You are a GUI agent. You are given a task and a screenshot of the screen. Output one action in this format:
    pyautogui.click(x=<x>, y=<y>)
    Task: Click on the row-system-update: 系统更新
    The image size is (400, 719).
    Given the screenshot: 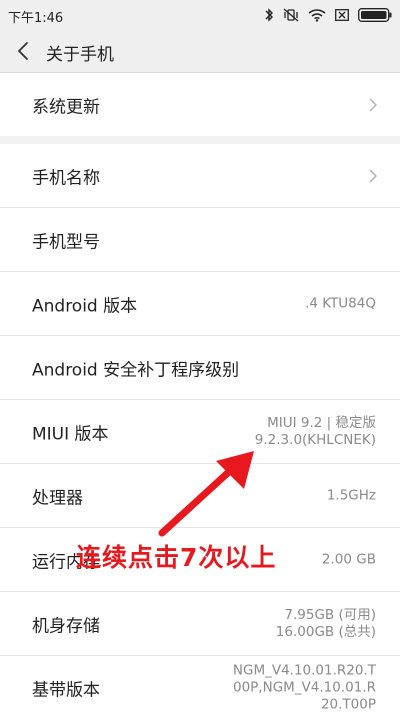 What is the action you would take?
    pyautogui.click(x=200, y=104)
    